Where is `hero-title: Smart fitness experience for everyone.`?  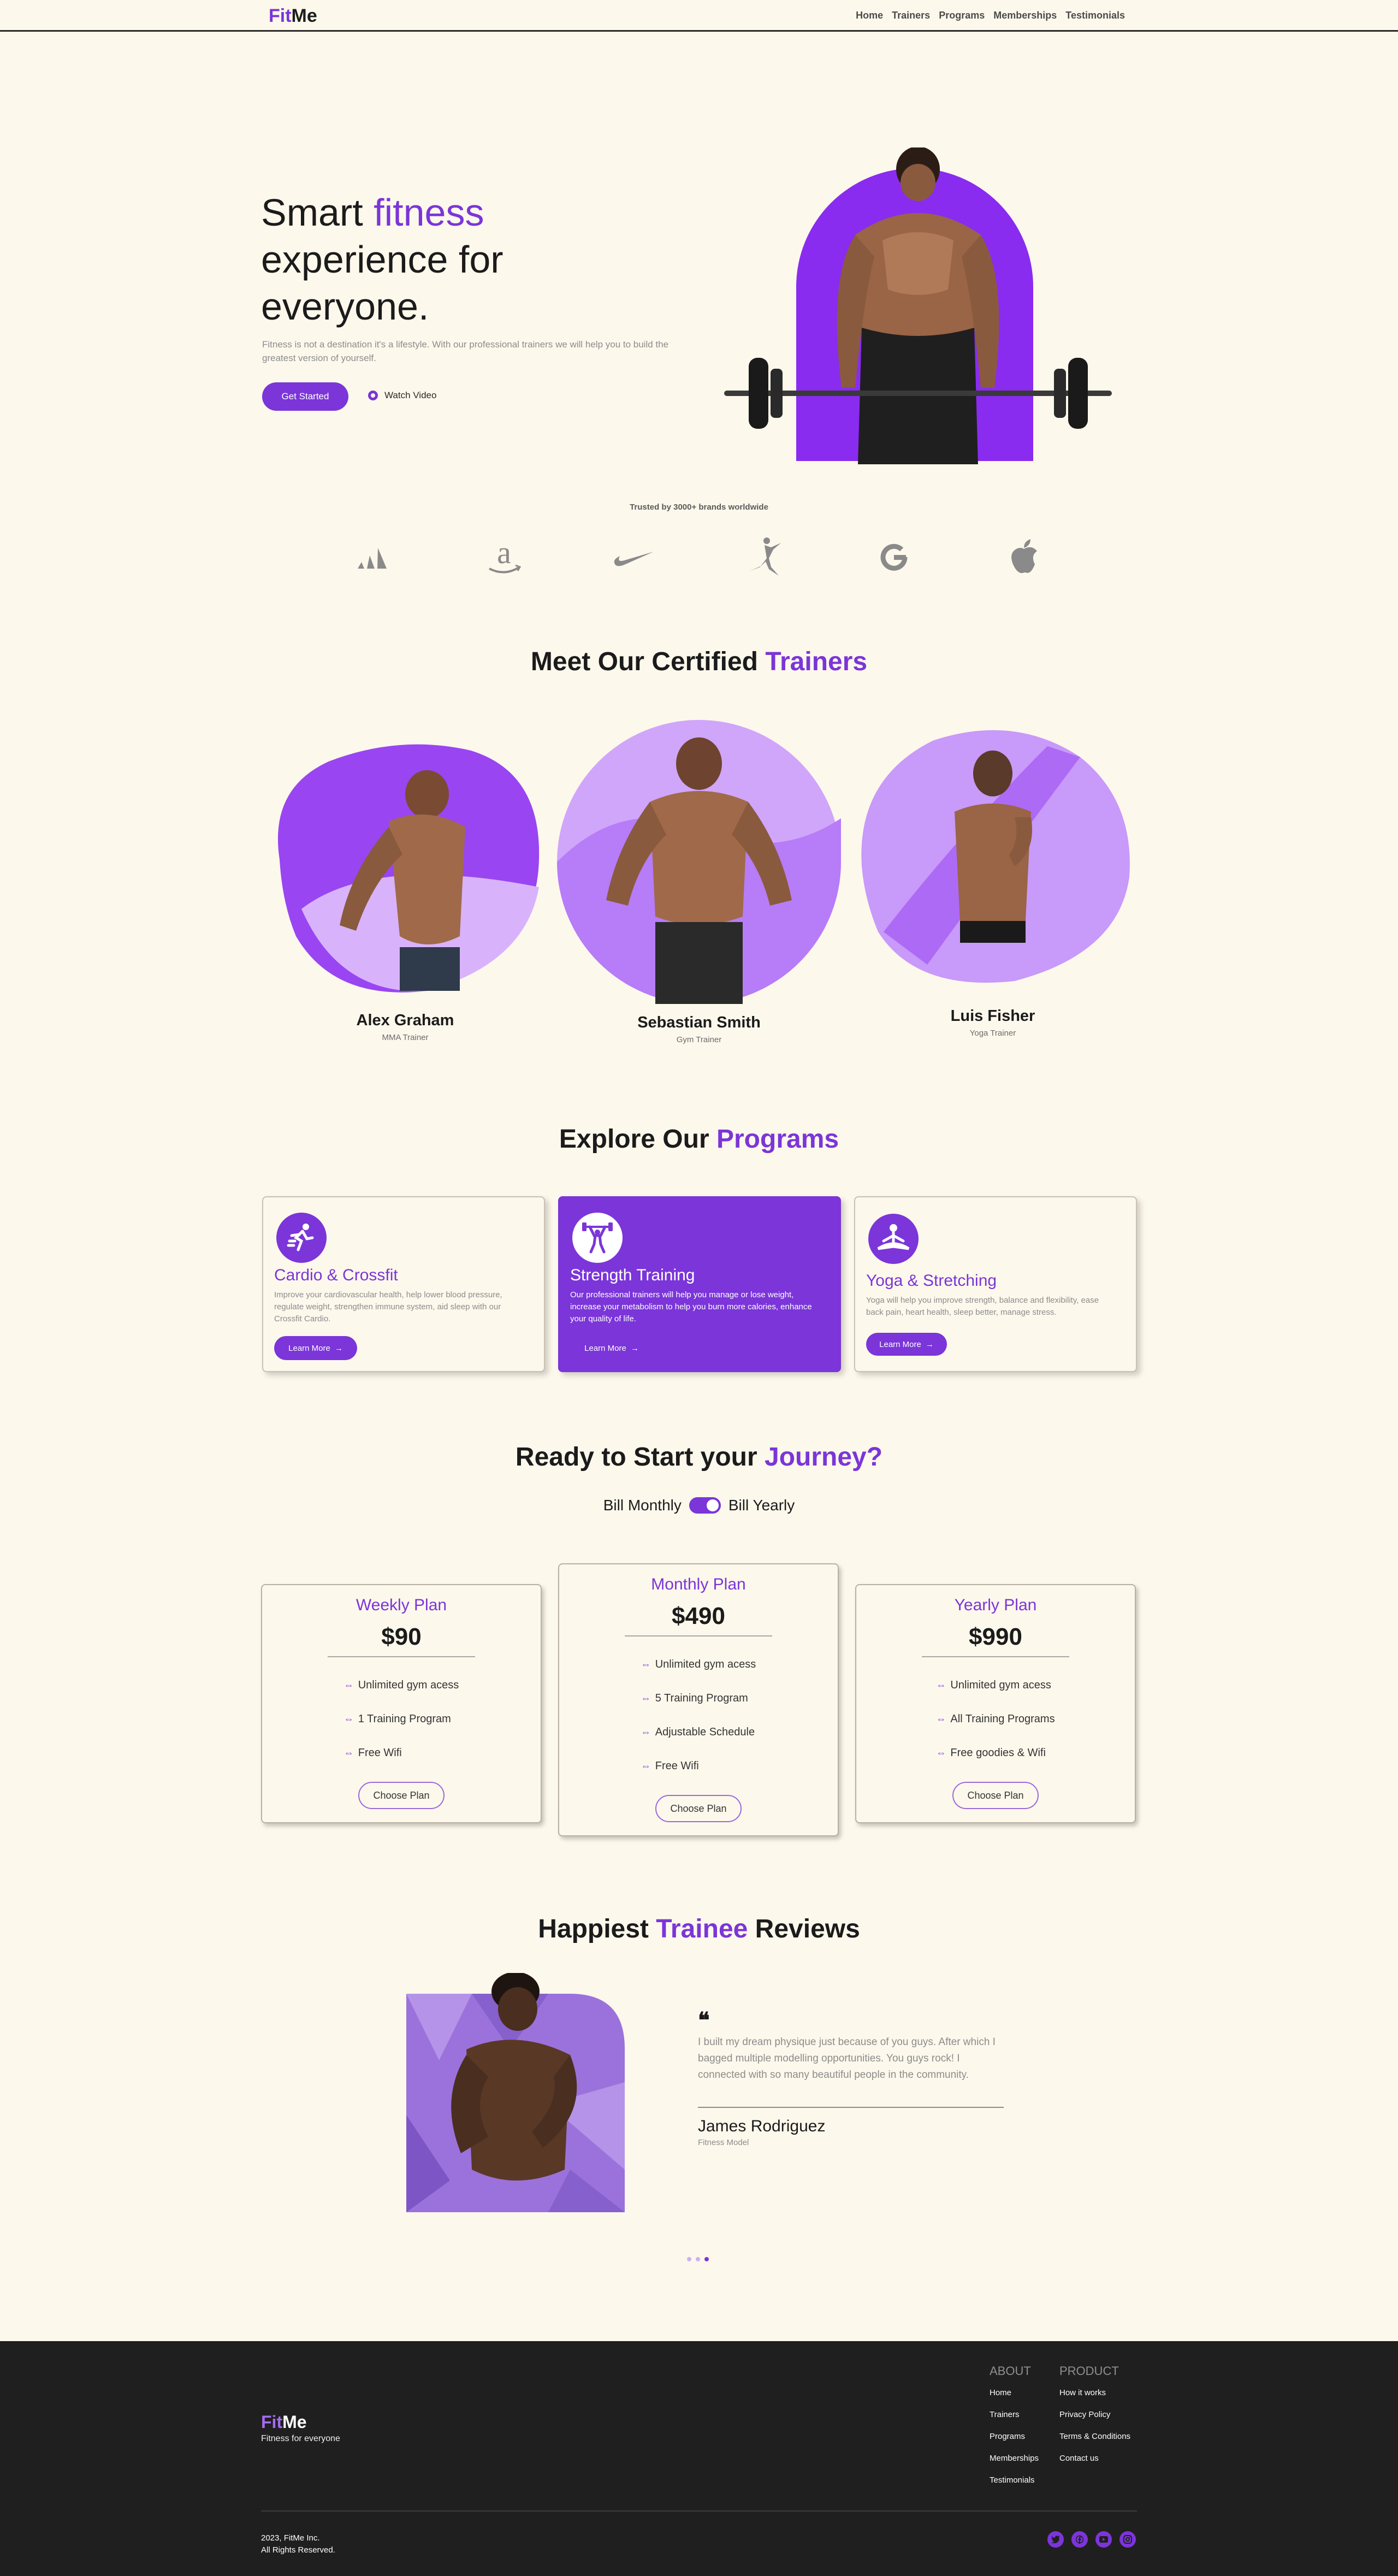
hero-title: Smart fitness experience for everyone. is located at coordinates (414, 259).